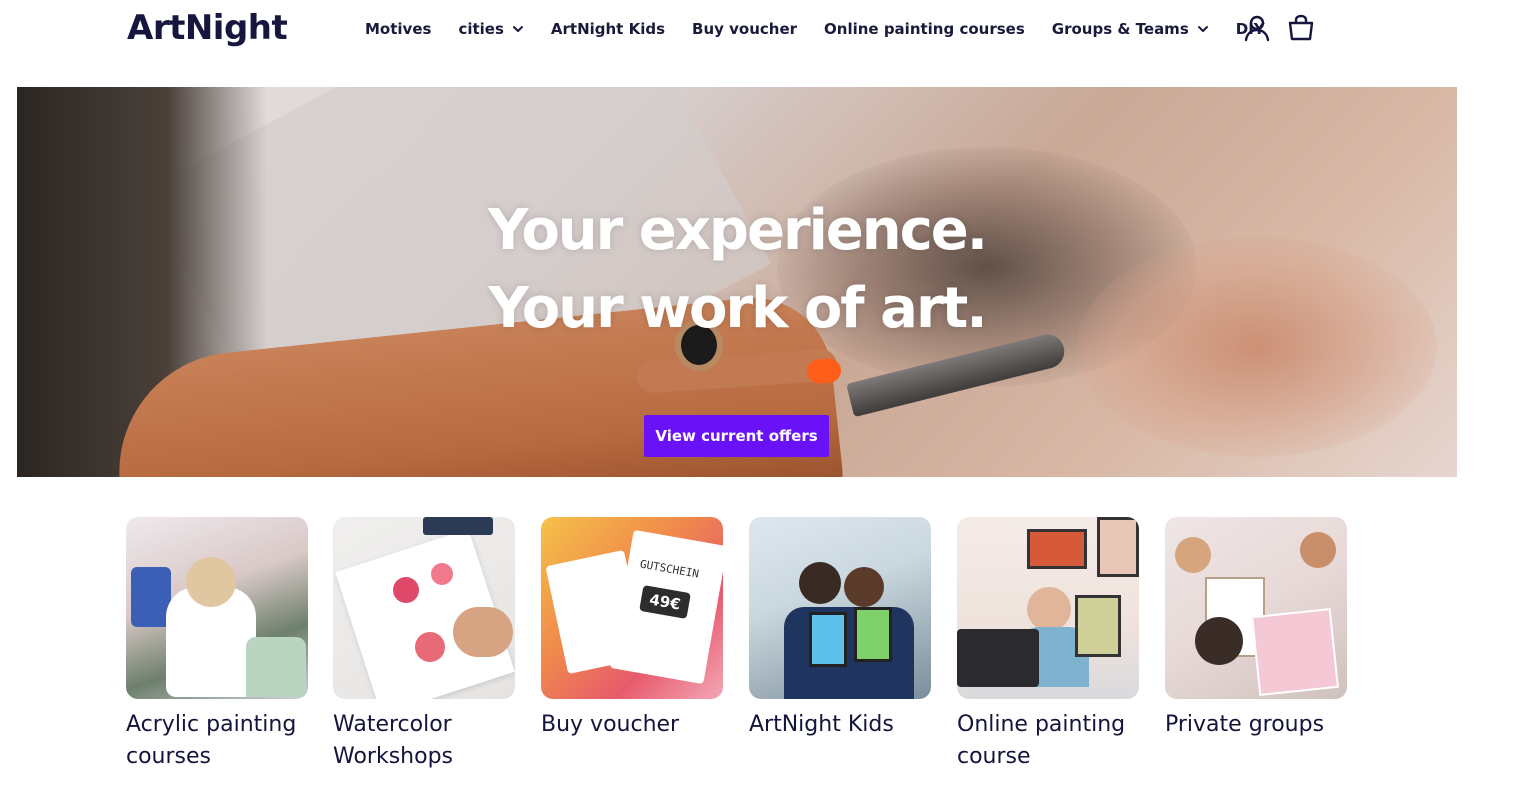 The image size is (1522, 792). I want to click on artnight-logo: ArtNight, so click(207, 28).